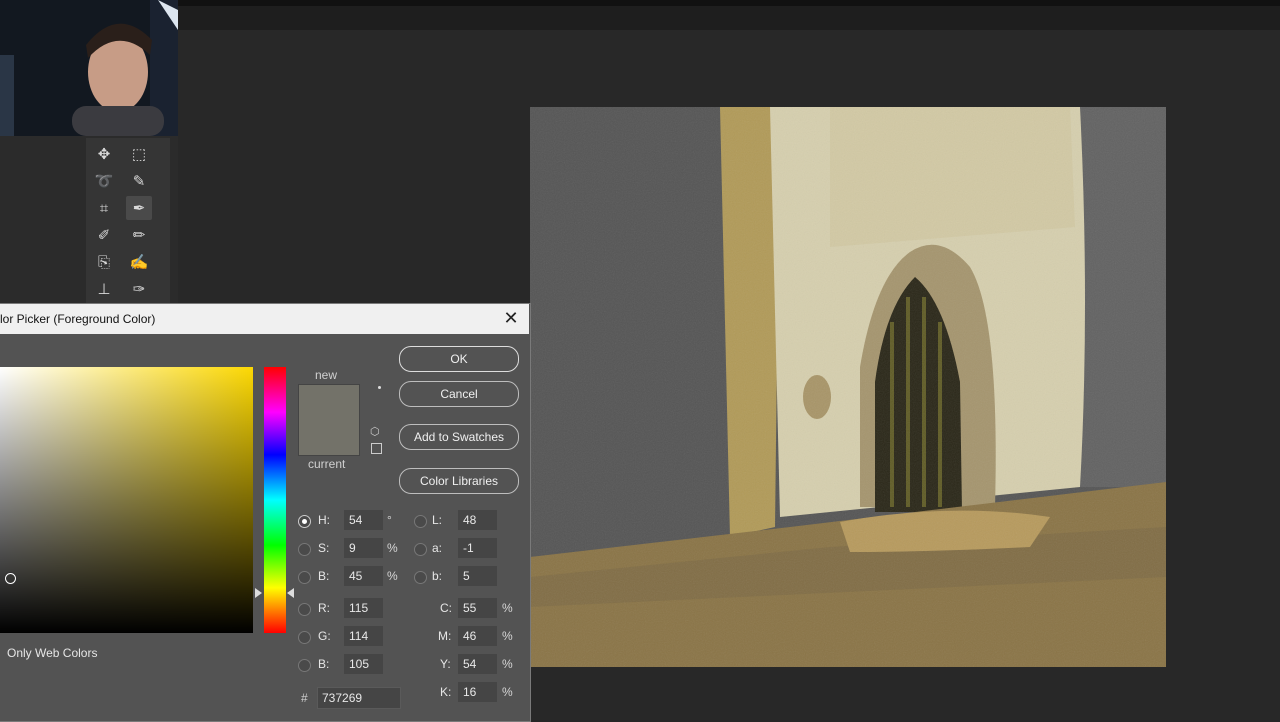  Describe the element at coordinates (139, 262) in the screenshot. I see `history-brush-tool-icon: ✍` at that location.